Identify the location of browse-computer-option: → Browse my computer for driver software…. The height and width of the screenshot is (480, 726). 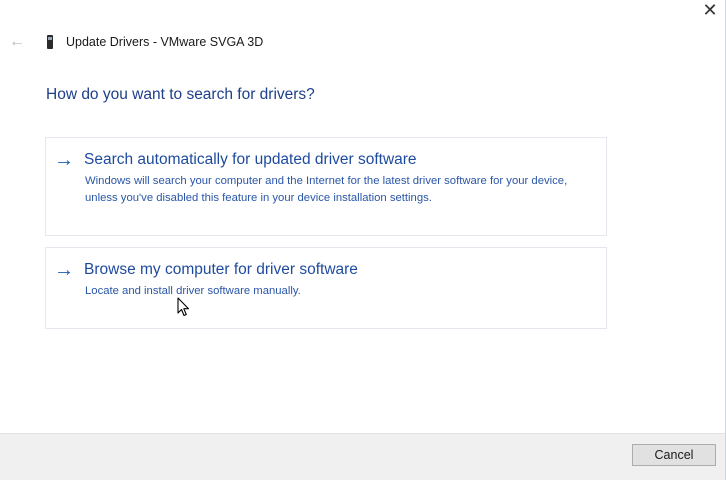
(326, 288).